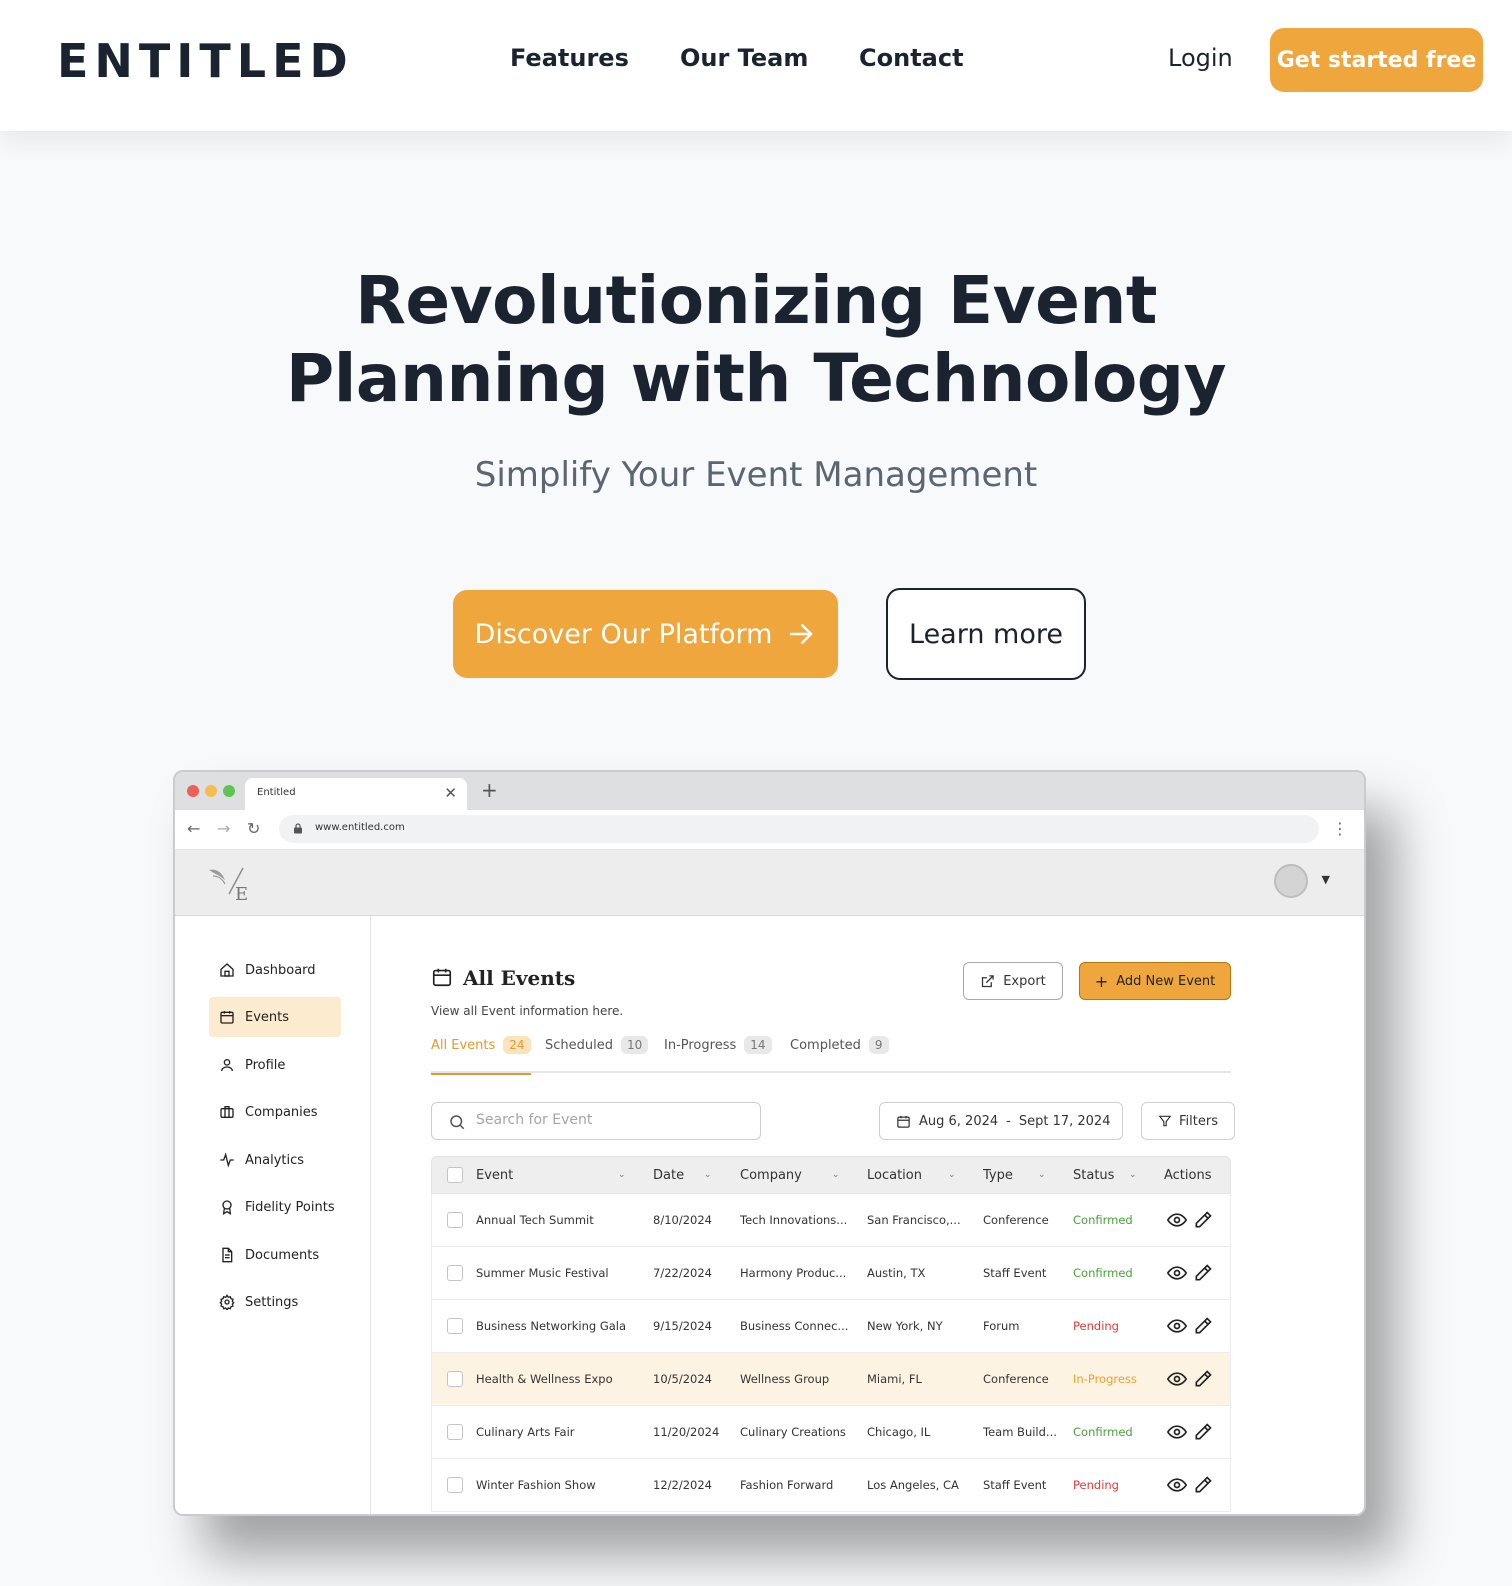 This screenshot has width=1512, height=1586. What do you see at coordinates (275, 1017) in the screenshot?
I see `sidebar-item-events: Events` at bounding box center [275, 1017].